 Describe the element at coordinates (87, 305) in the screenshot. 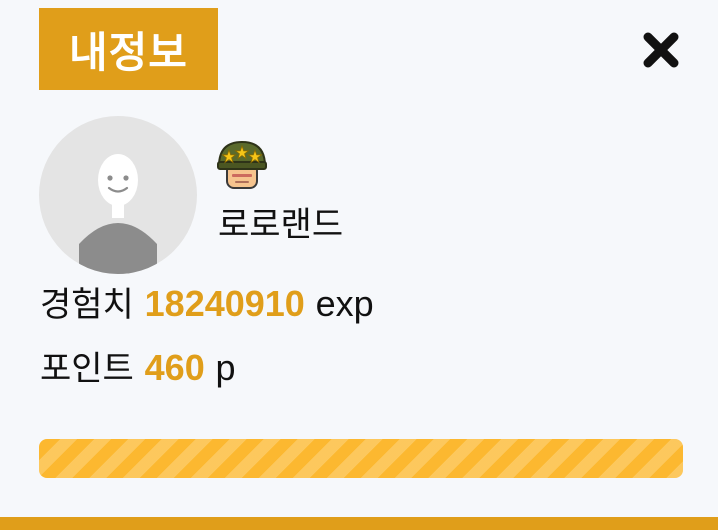

I see `exp-label: 경험치` at that location.